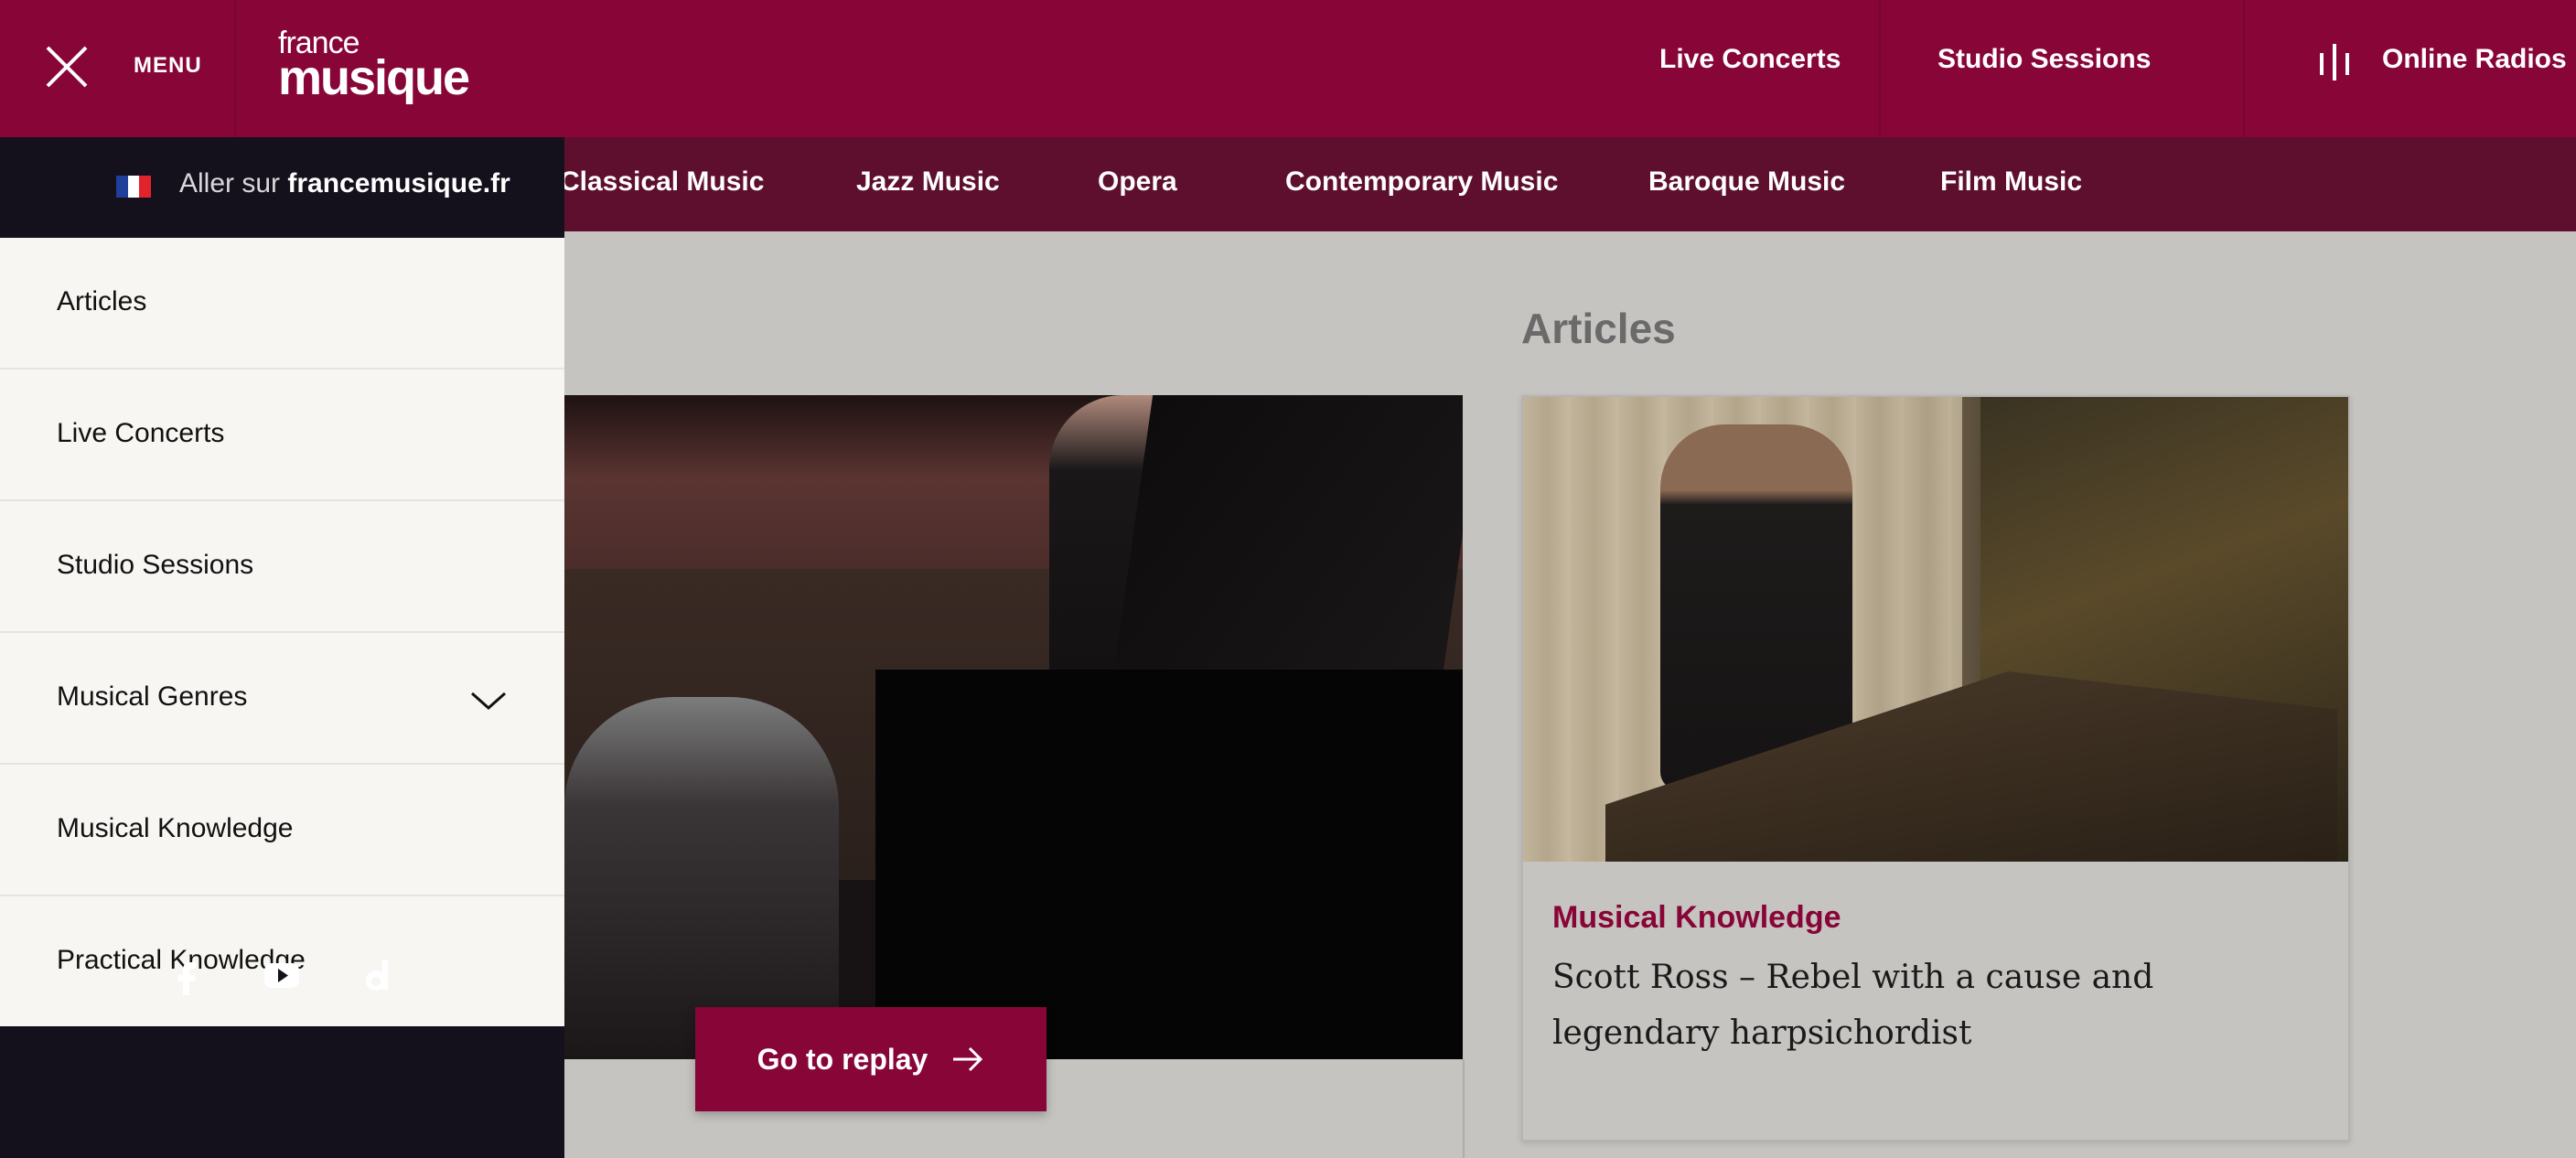 The width and height of the screenshot is (2576, 1158). Describe the element at coordinates (102, 301) in the screenshot. I see `menu-item-label: Articles` at that location.